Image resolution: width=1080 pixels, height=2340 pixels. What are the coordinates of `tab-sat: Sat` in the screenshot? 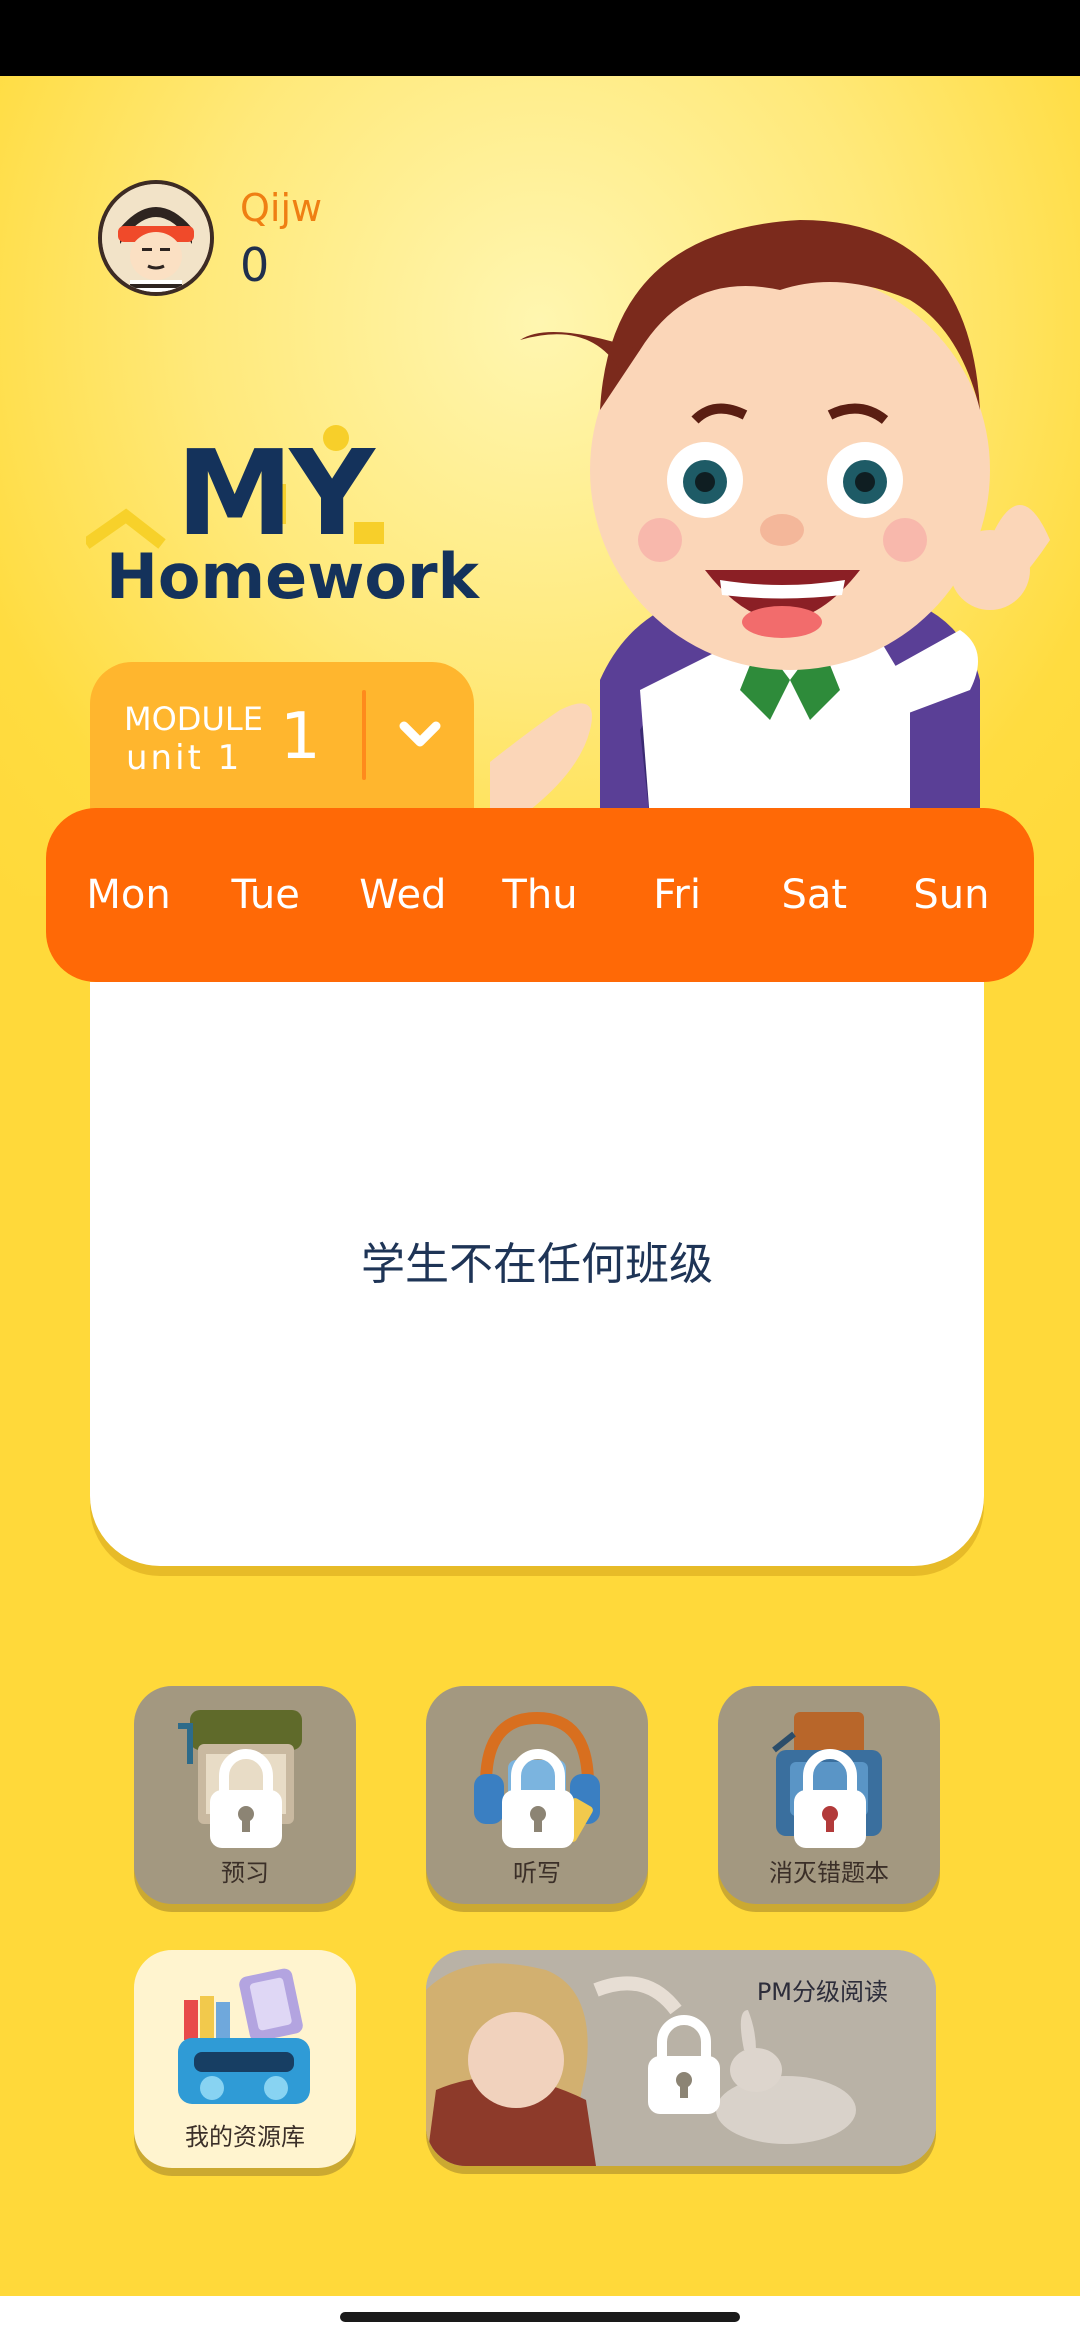 It's located at (814, 895).